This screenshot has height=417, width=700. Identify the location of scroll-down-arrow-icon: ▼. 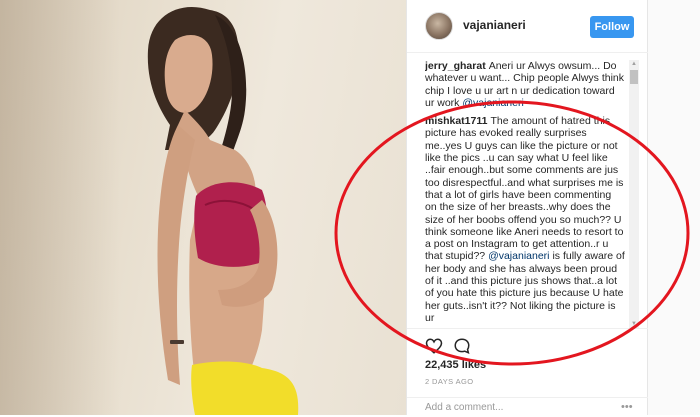
(634, 324).